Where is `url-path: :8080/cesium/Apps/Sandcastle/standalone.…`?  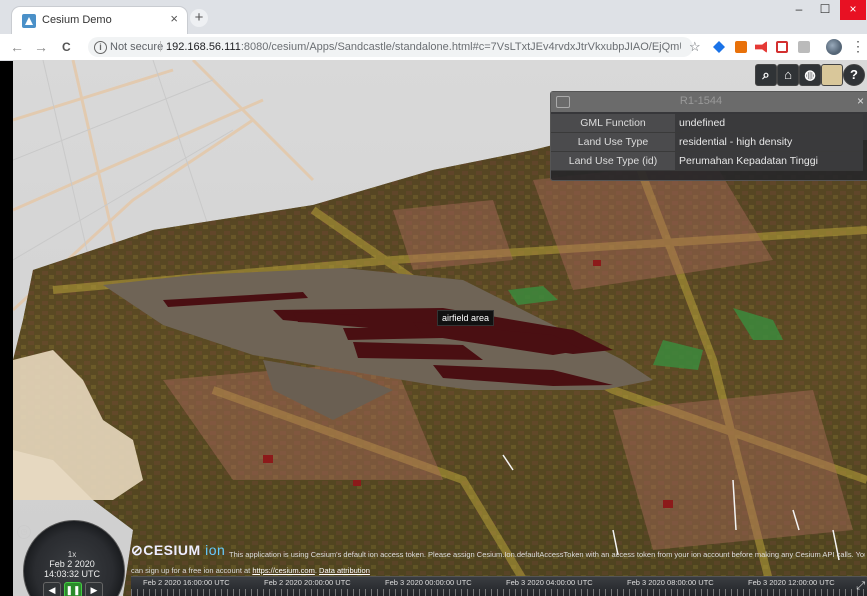
url-path: :8080/cesium/Apps/Sandcastle/standalone.… is located at coordinates (460, 47).